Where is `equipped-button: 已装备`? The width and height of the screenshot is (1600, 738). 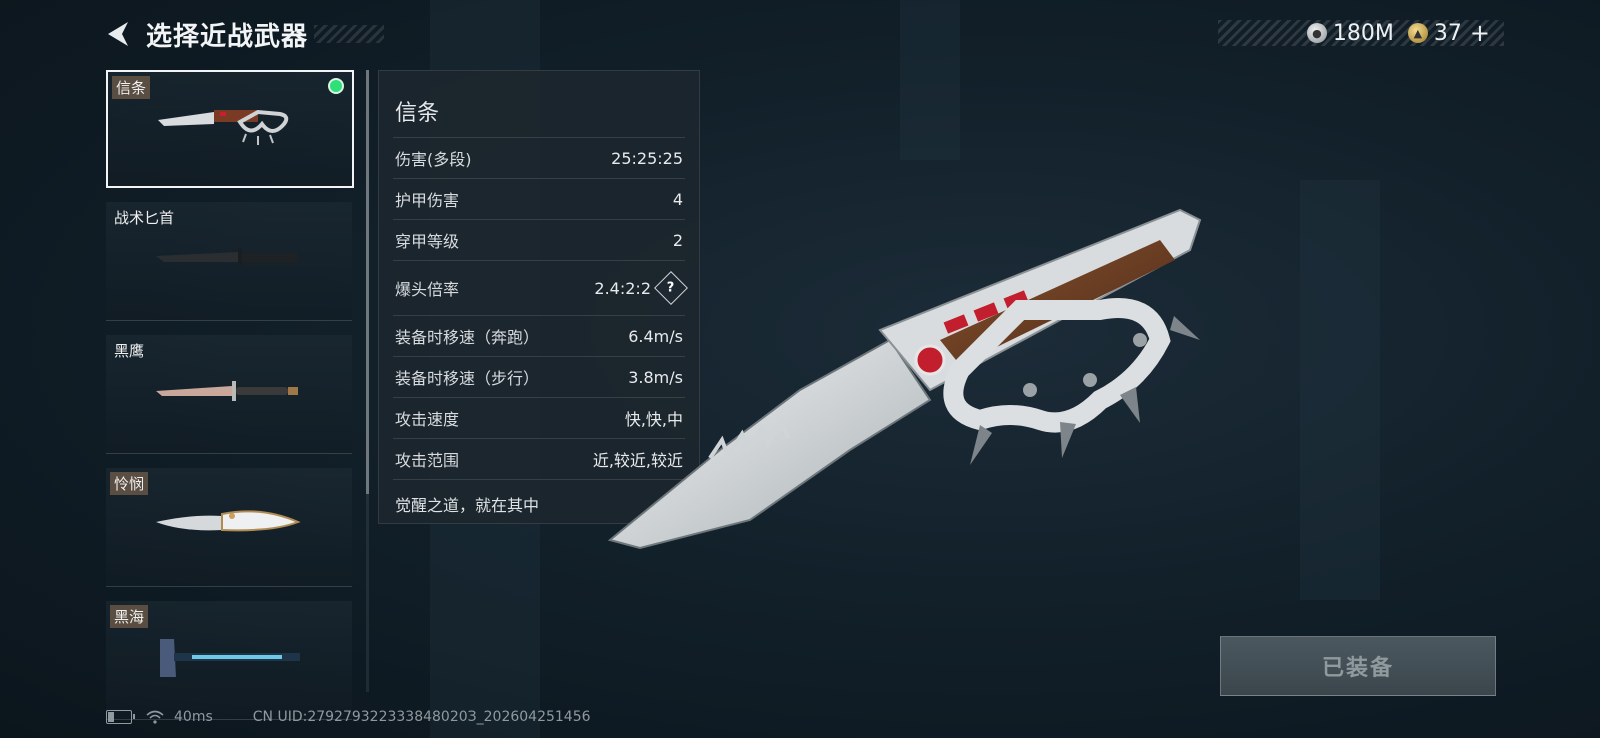
equipped-button: 已装备 is located at coordinates (1358, 666).